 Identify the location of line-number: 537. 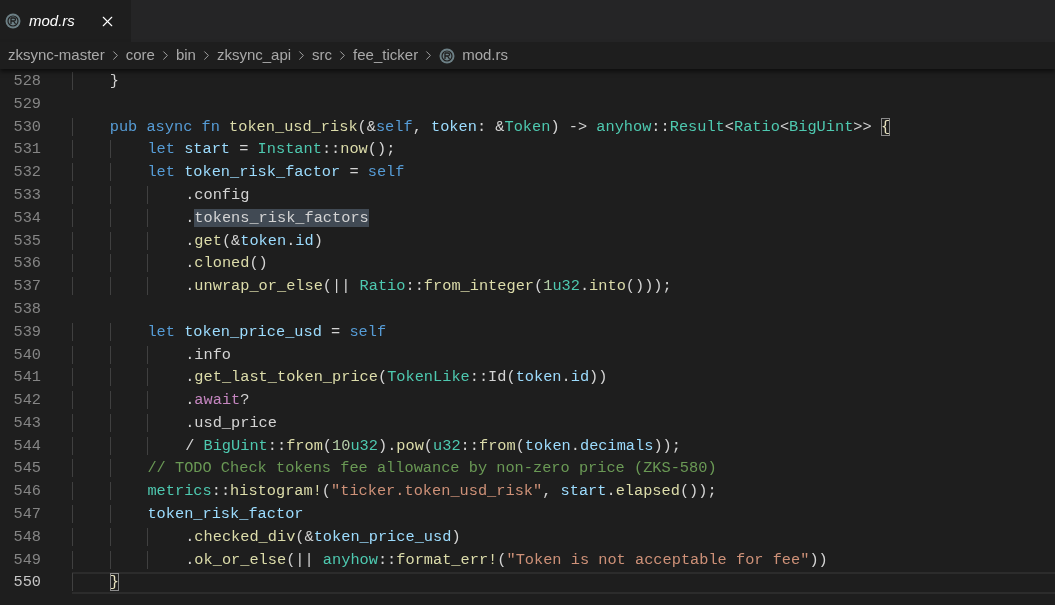
(26, 287).